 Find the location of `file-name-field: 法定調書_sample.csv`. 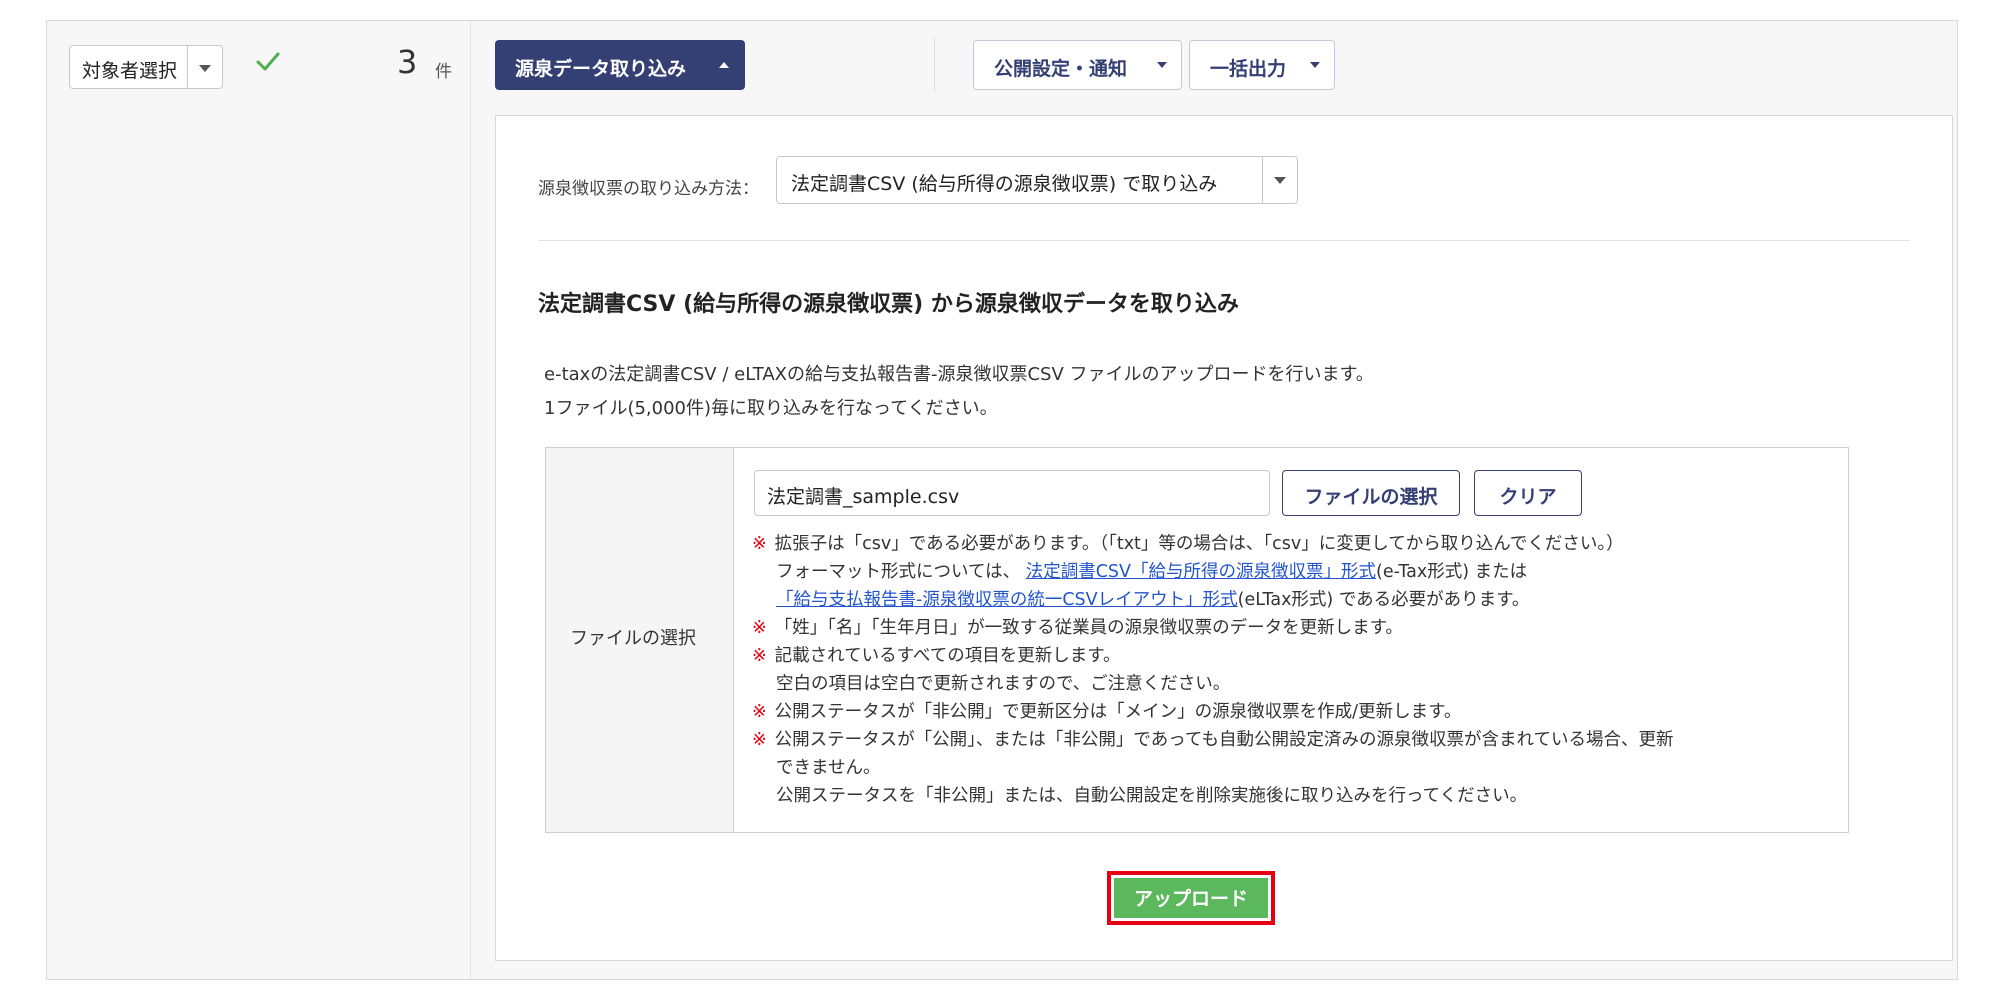

file-name-field: 法定調書_sample.csv is located at coordinates (1012, 493).